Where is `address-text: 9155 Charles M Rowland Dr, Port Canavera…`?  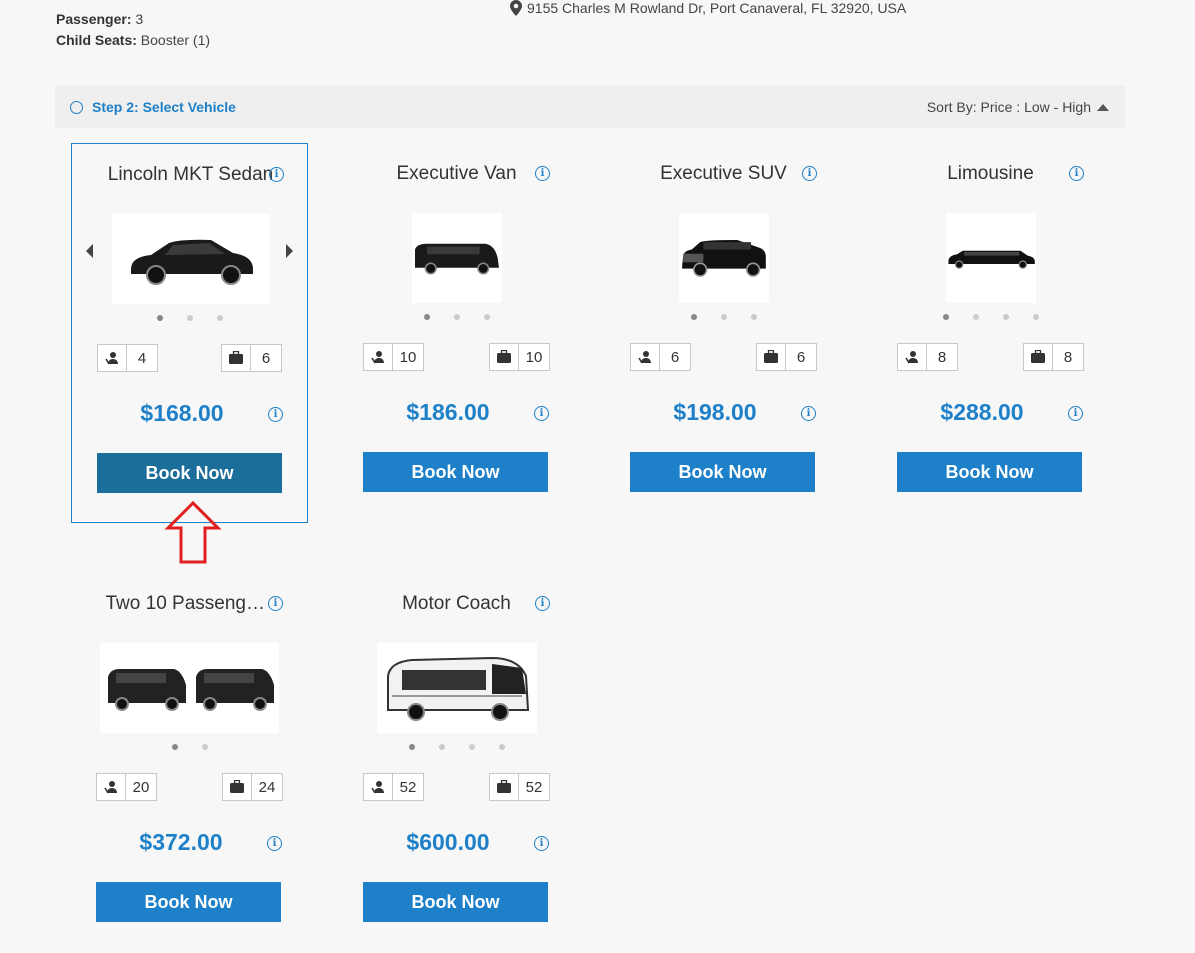 address-text: 9155 Charles M Rowland Dr, Port Canavera… is located at coordinates (717, 8).